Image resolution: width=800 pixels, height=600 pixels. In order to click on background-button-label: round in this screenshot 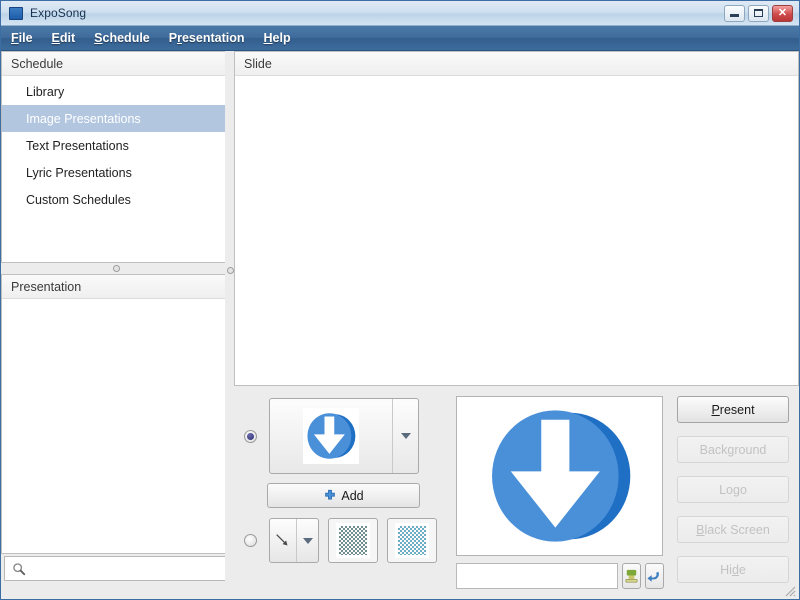, I will do `click(750, 449)`.